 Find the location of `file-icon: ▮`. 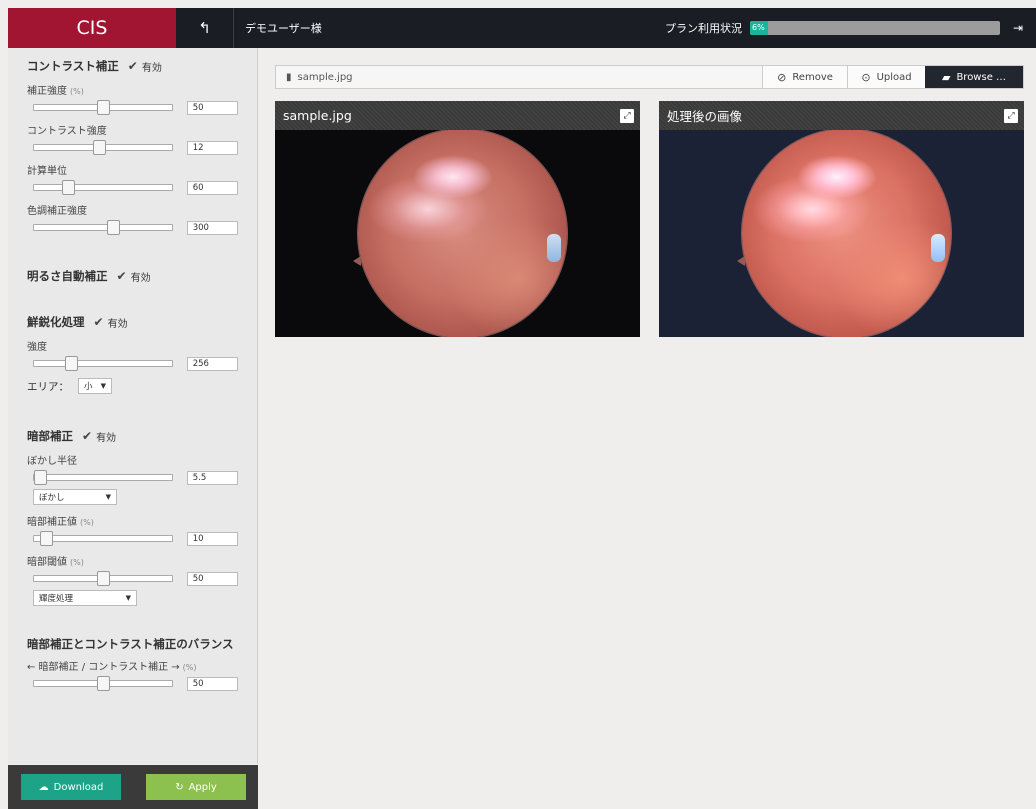

file-icon: ▮ is located at coordinates (289, 77).